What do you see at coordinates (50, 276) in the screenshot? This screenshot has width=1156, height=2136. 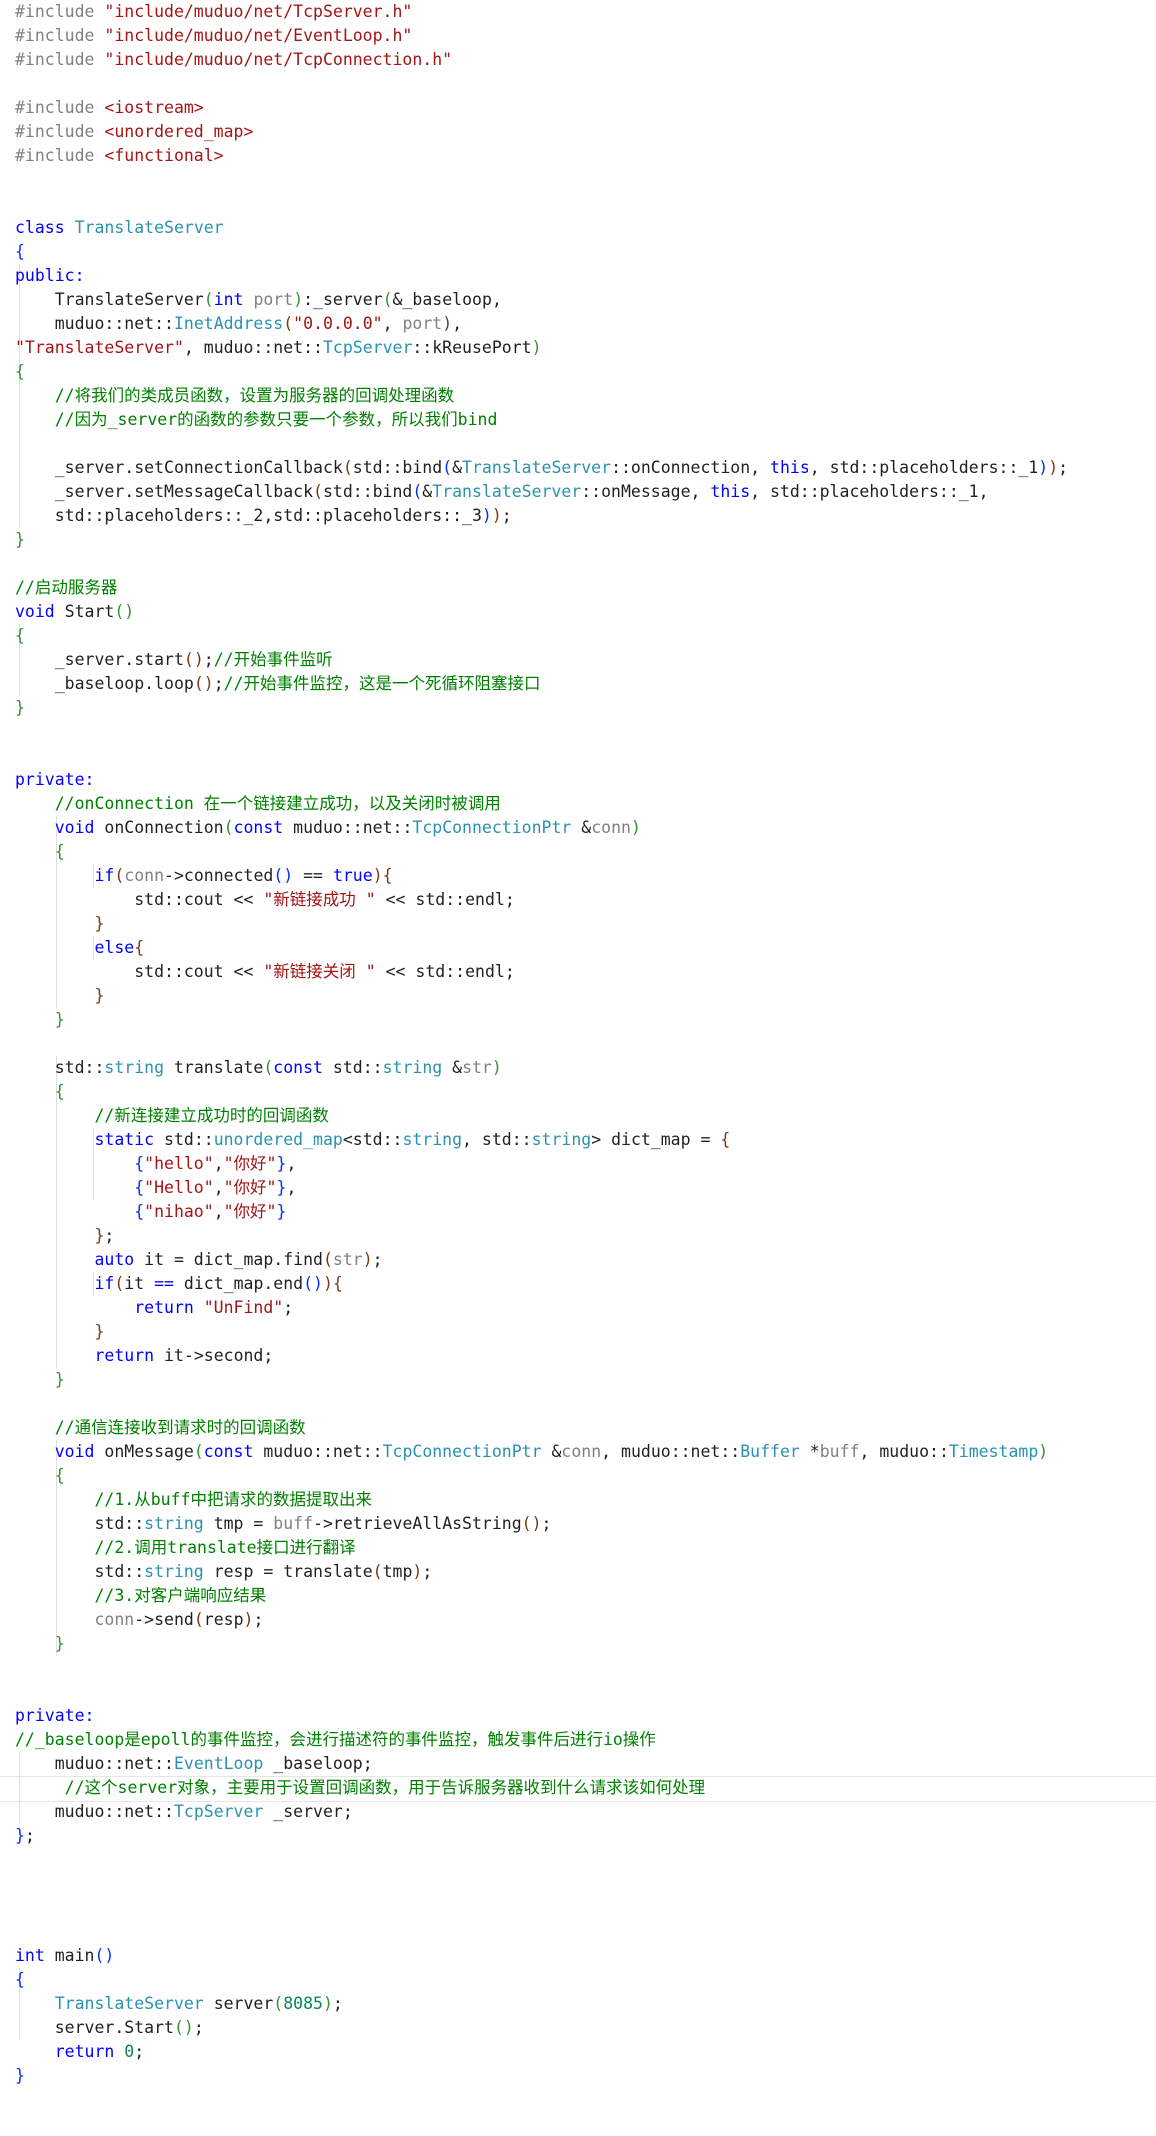 I see `code-line: public:` at bounding box center [50, 276].